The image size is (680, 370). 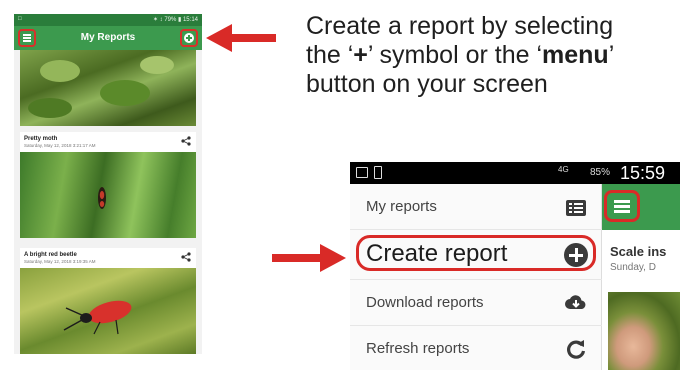 What do you see at coordinates (576, 349) in the screenshot?
I see `refresh-icon` at bounding box center [576, 349].